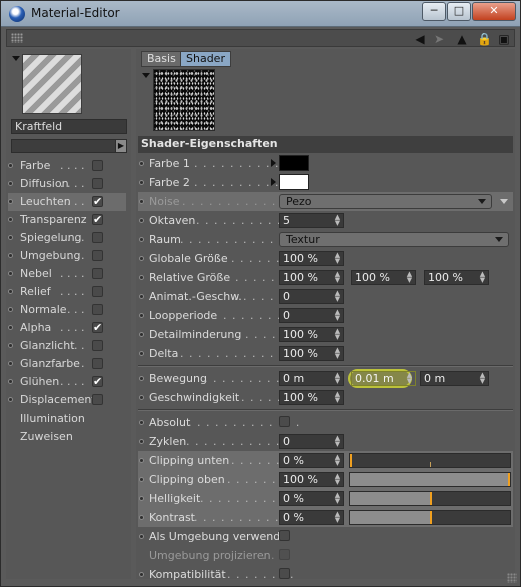 The width and height of the screenshot is (521, 587). What do you see at coordinates (454, 378) in the screenshot?
I see `bewegung-z-field: 0 m ▲ ▼` at bounding box center [454, 378].